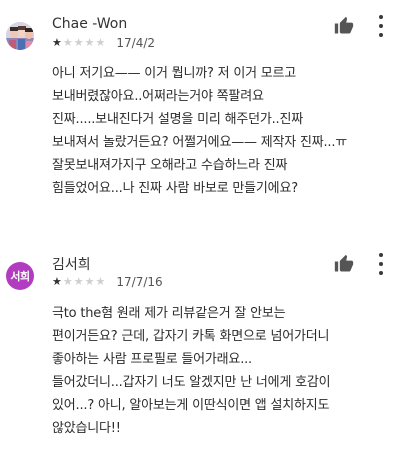 The height and width of the screenshot is (464, 400). I want to click on review-text-line: 있어...? 아니, 알아보는게 이딴식이면 앱 설치하지도, so click(191, 405).